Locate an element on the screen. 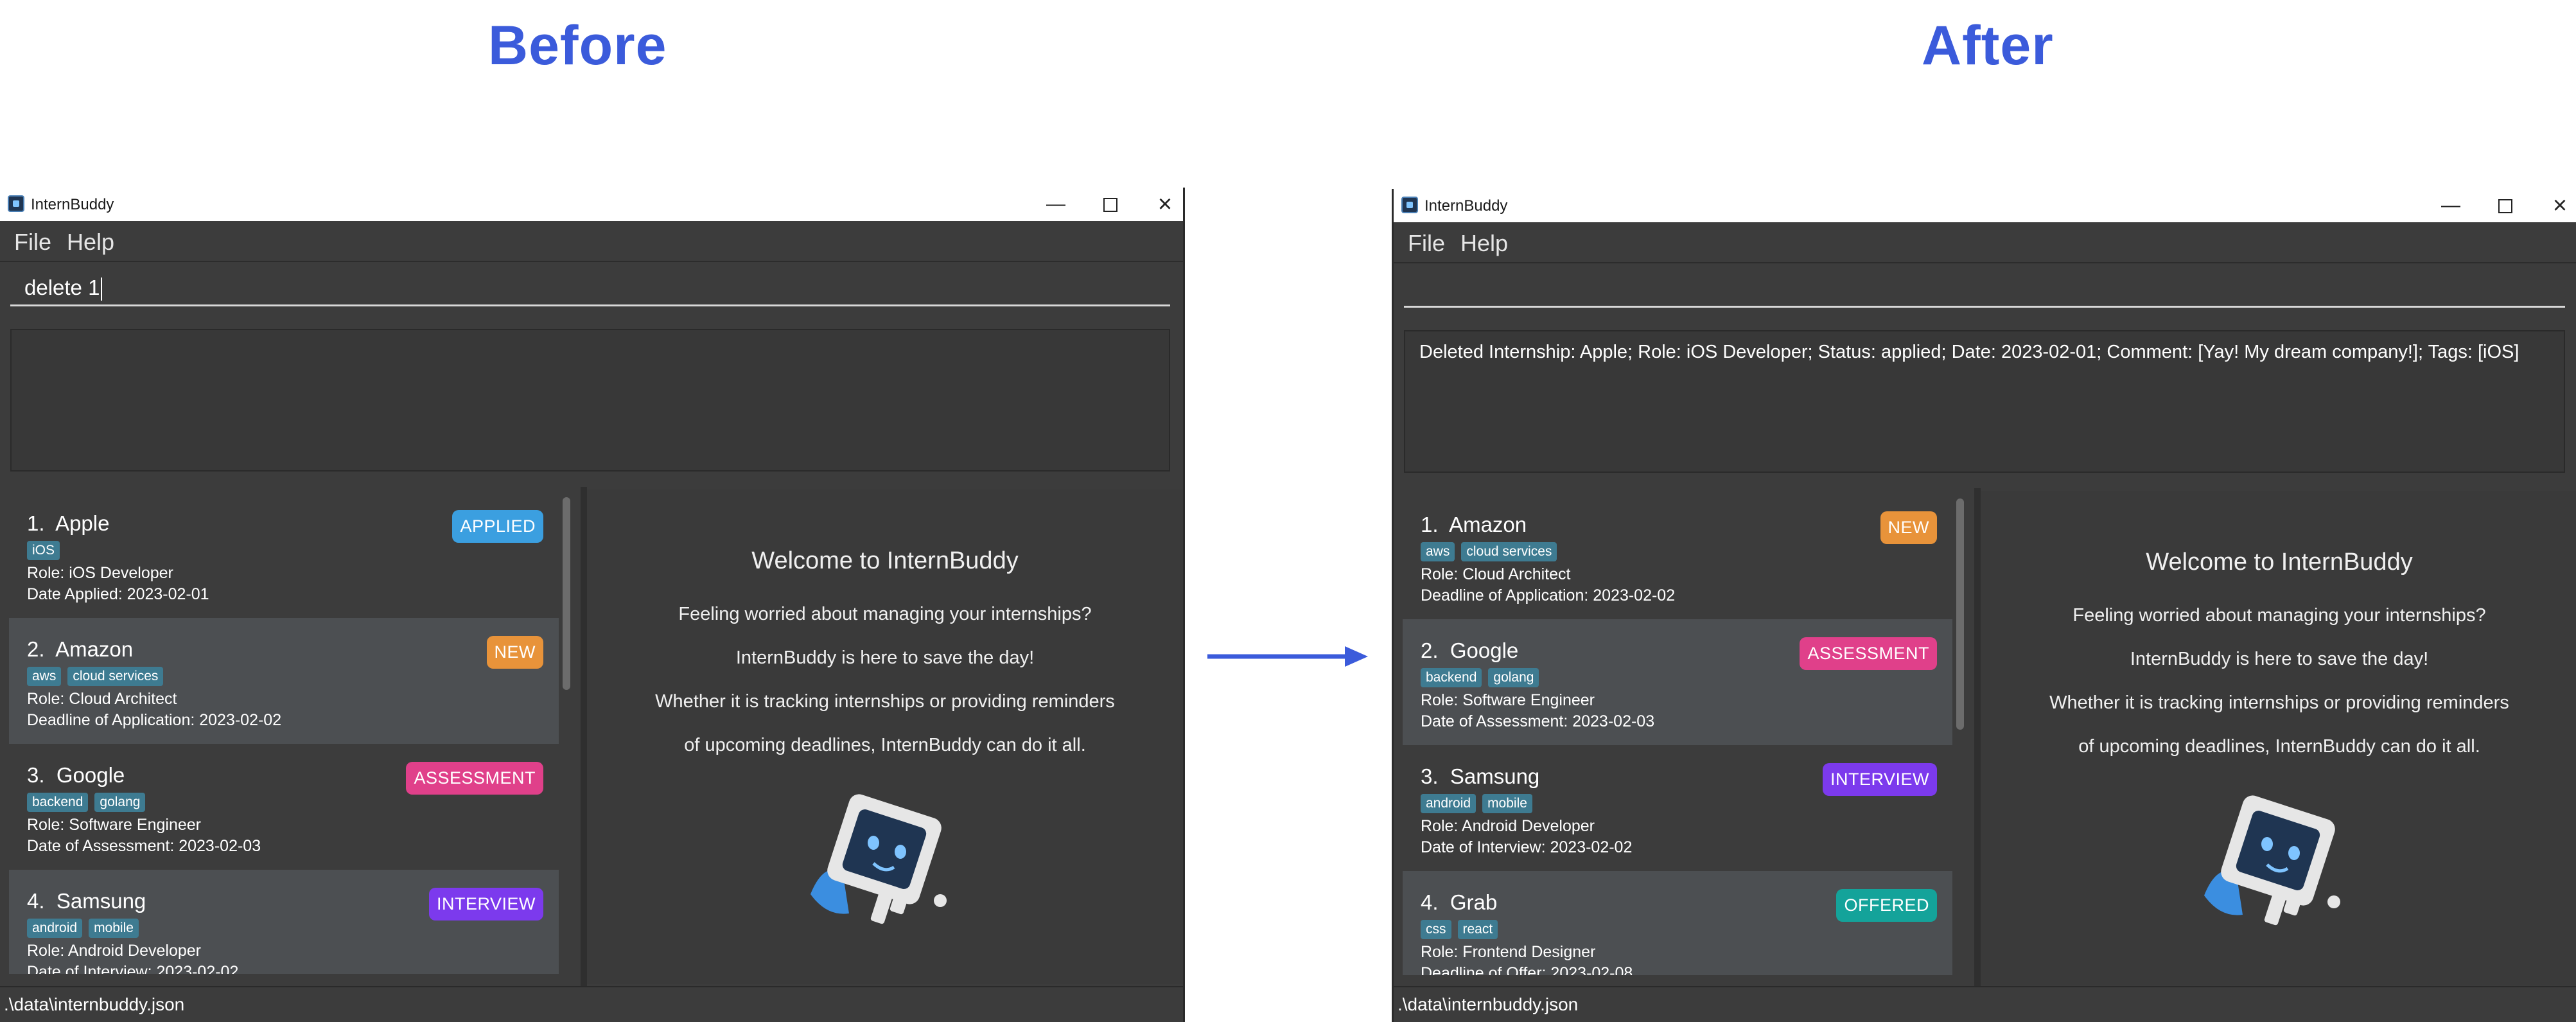  text-caret is located at coordinates (102, 289).